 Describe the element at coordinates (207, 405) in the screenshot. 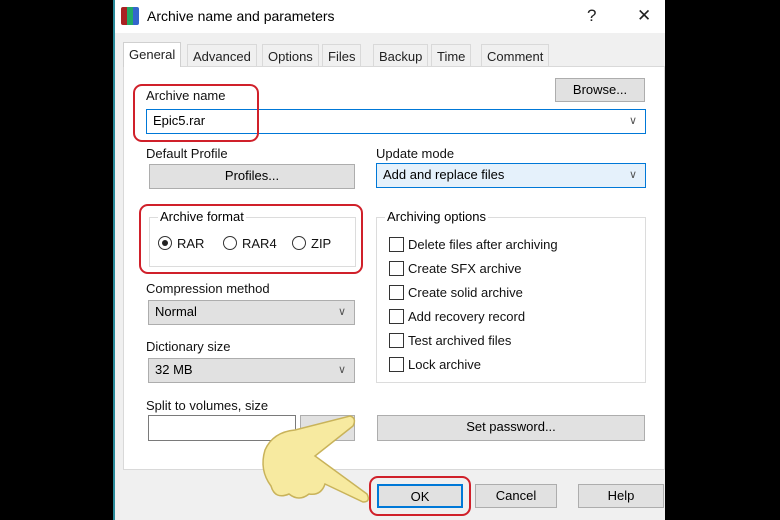

I see `split-volumes-label: Split to volumes, size` at that location.